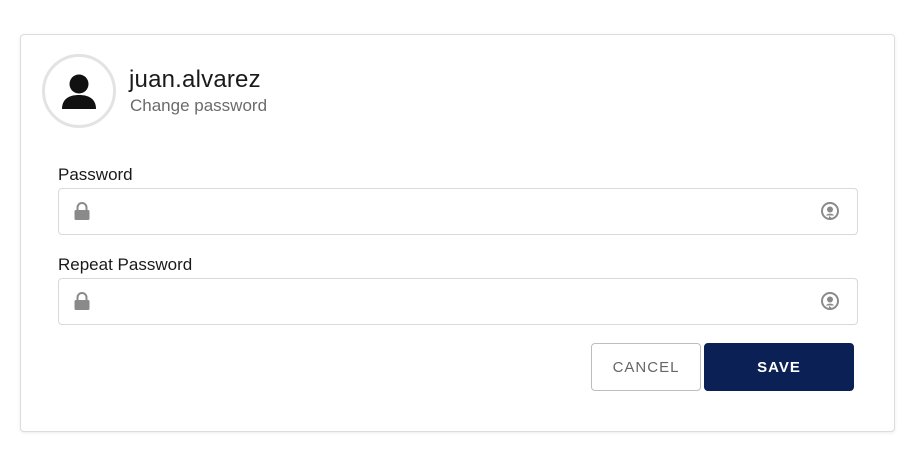  Describe the element at coordinates (195, 79) in the screenshot. I see `username: juan.alvarez` at that location.